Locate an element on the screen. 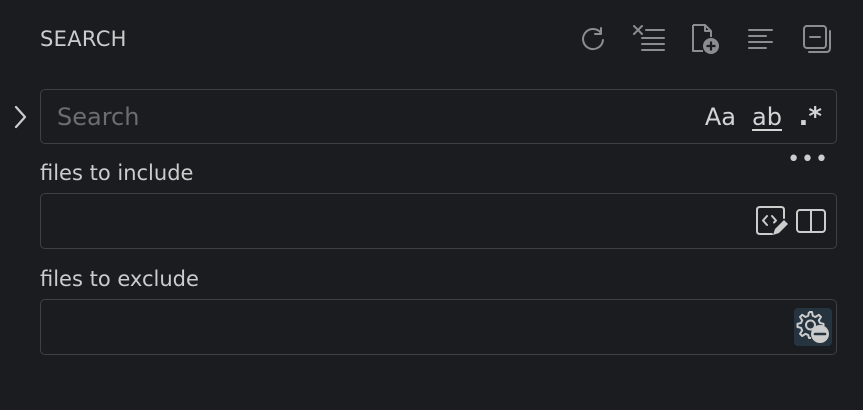  refresh-icon is located at coordinates (593, 39).